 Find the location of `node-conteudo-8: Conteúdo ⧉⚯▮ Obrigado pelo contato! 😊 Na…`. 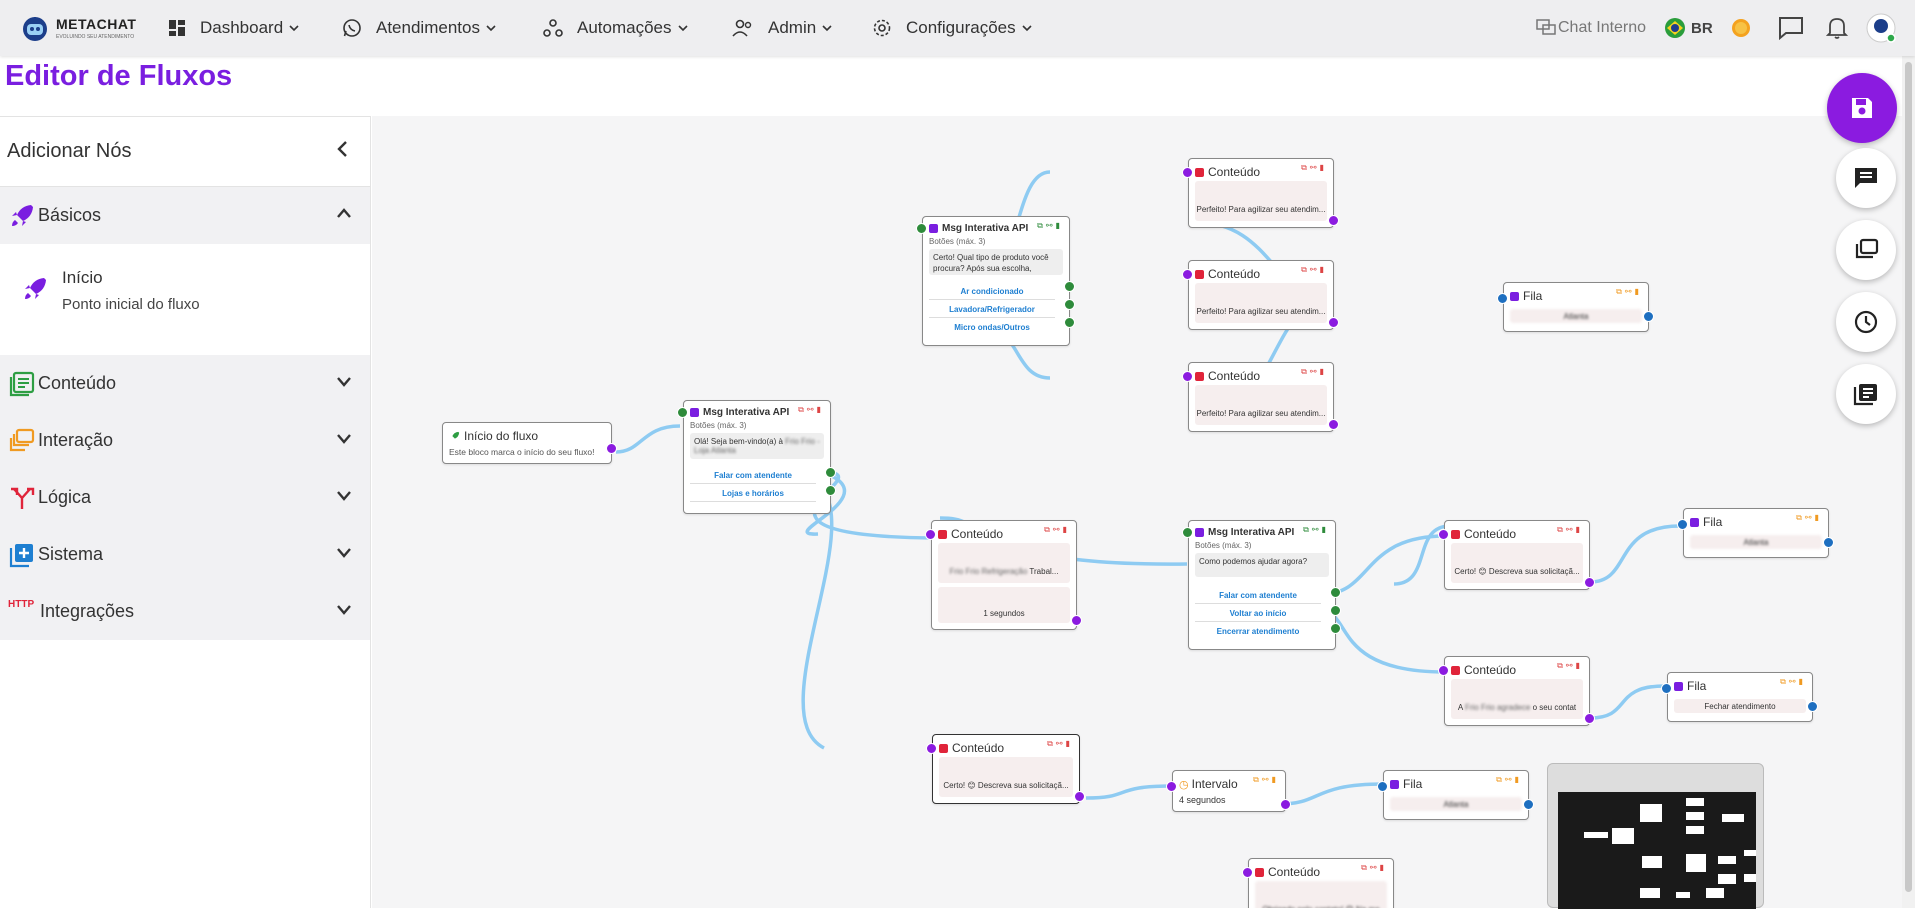

node-conteudo-8: Conteúdo ⧉⚯▮ Obrigado pelo contato! 😊 Na… is located at coordinates (1318, 883).